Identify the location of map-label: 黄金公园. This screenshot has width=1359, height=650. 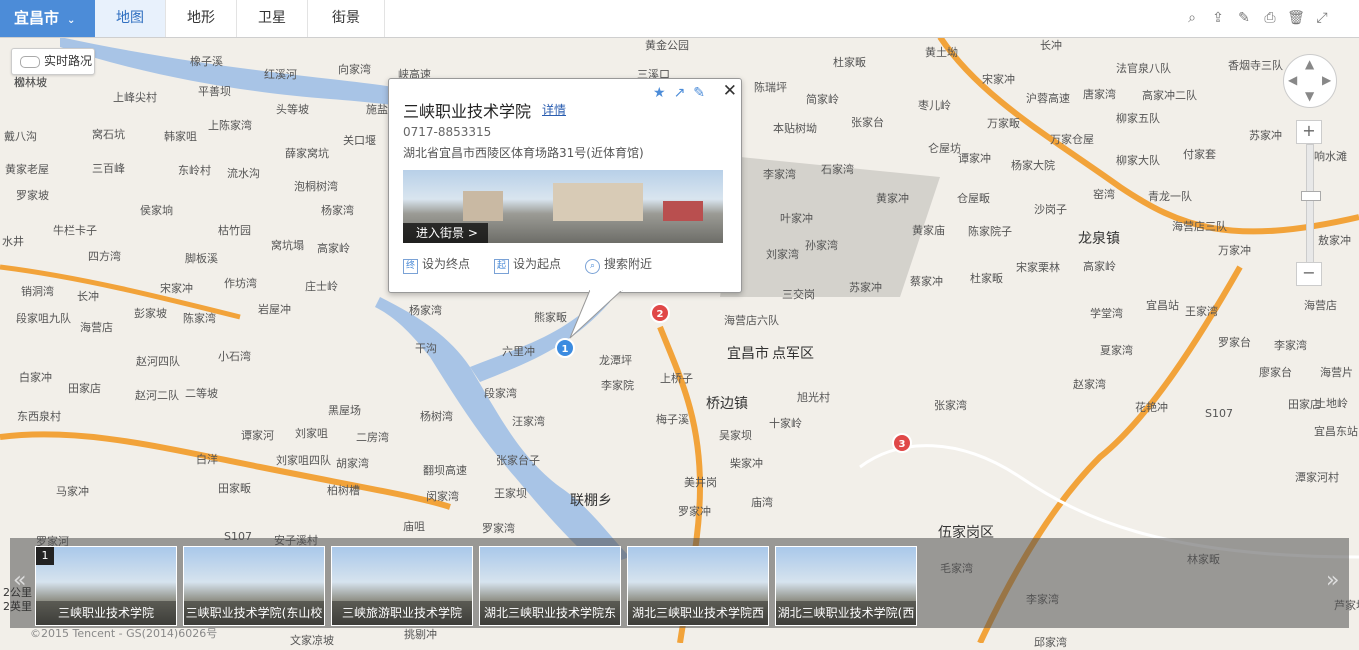
(667, 45).